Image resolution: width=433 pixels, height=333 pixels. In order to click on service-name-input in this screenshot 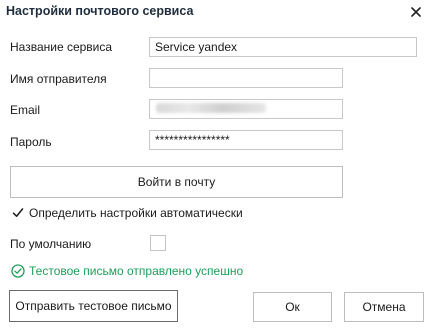, I will do `click(283, 47)`.